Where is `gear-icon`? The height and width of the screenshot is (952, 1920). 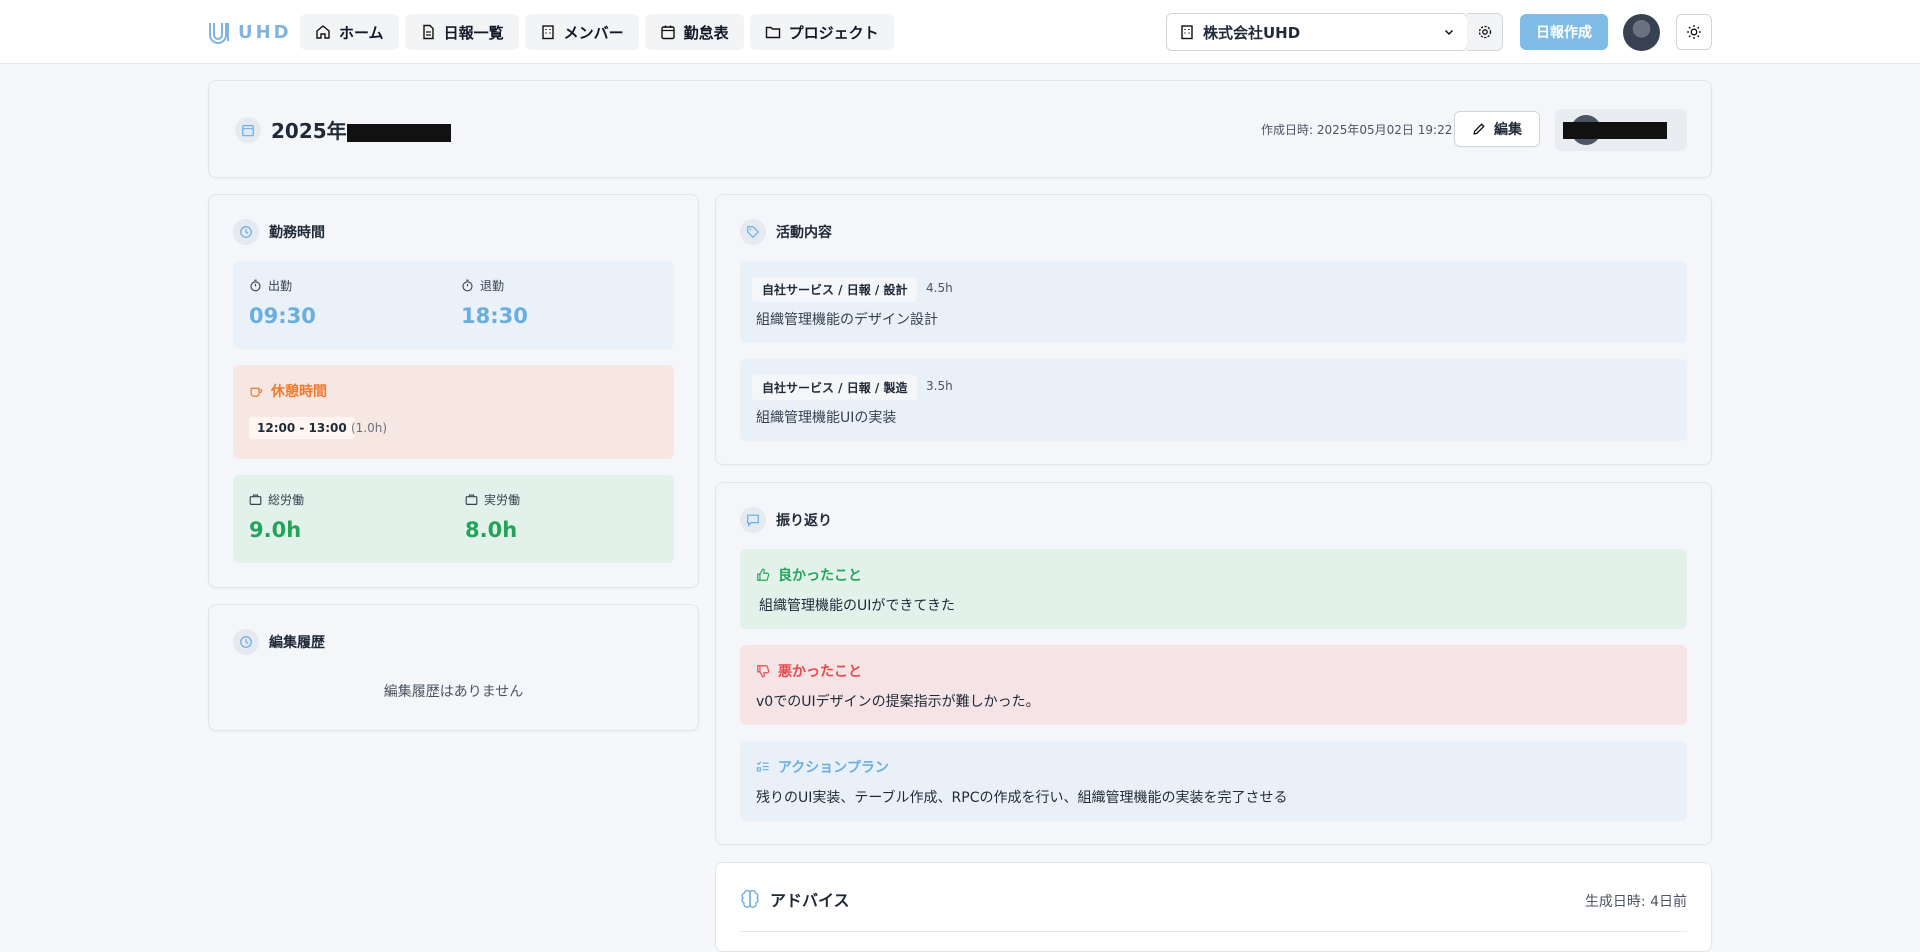 gear-icon is located at coordinates (1484, 32).